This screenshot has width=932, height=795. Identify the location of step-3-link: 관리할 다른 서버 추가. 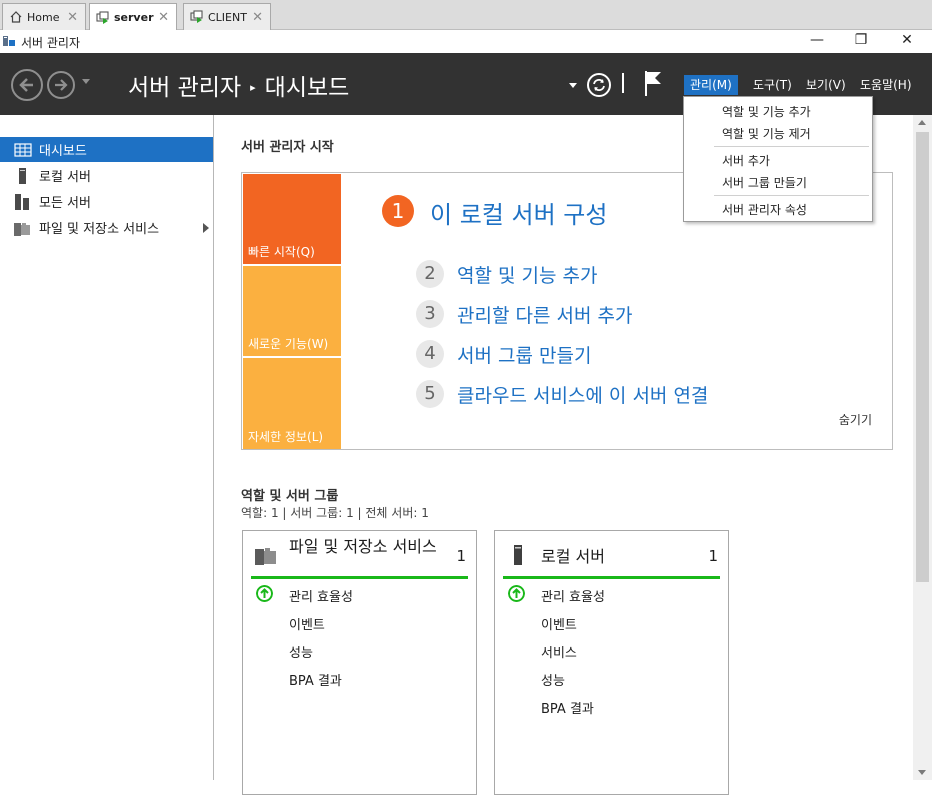
(544, 314).